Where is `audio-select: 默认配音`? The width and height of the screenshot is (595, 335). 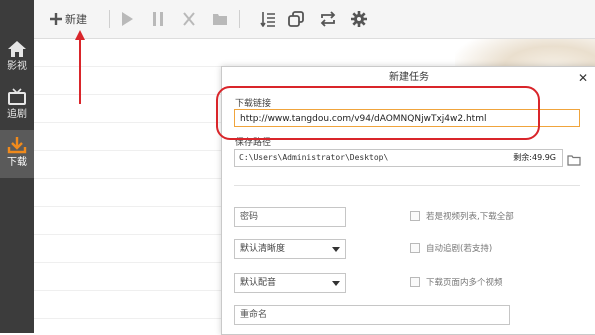 audio-select: 默认配音 is located at coordinates (290, 283).